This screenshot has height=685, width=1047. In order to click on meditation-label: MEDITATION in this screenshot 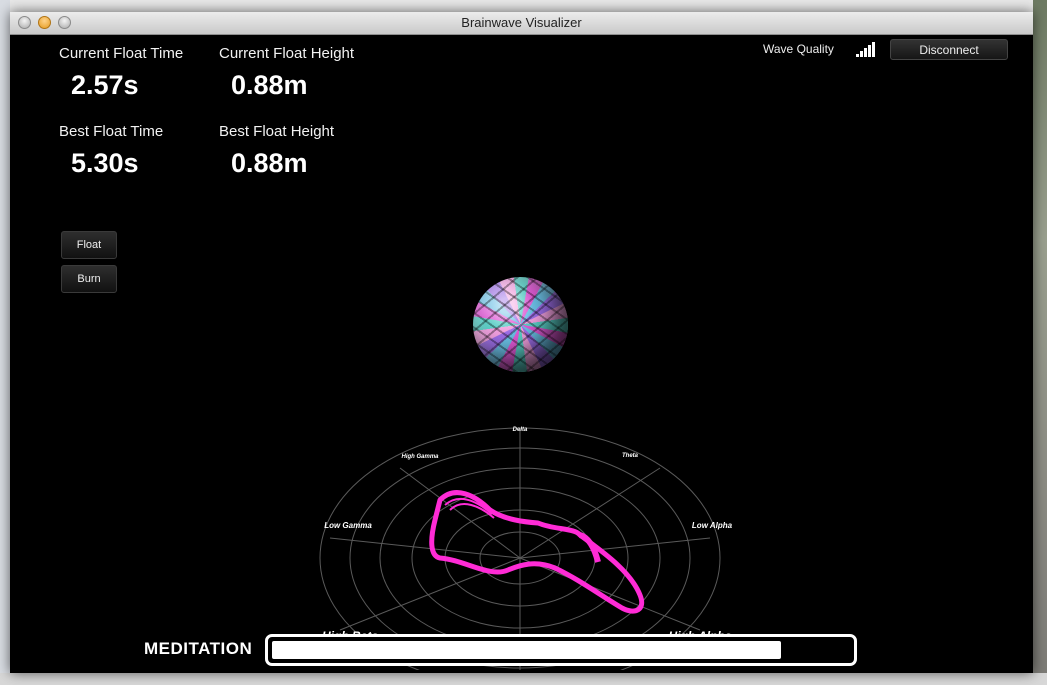, I will do `click(198, 648)`.